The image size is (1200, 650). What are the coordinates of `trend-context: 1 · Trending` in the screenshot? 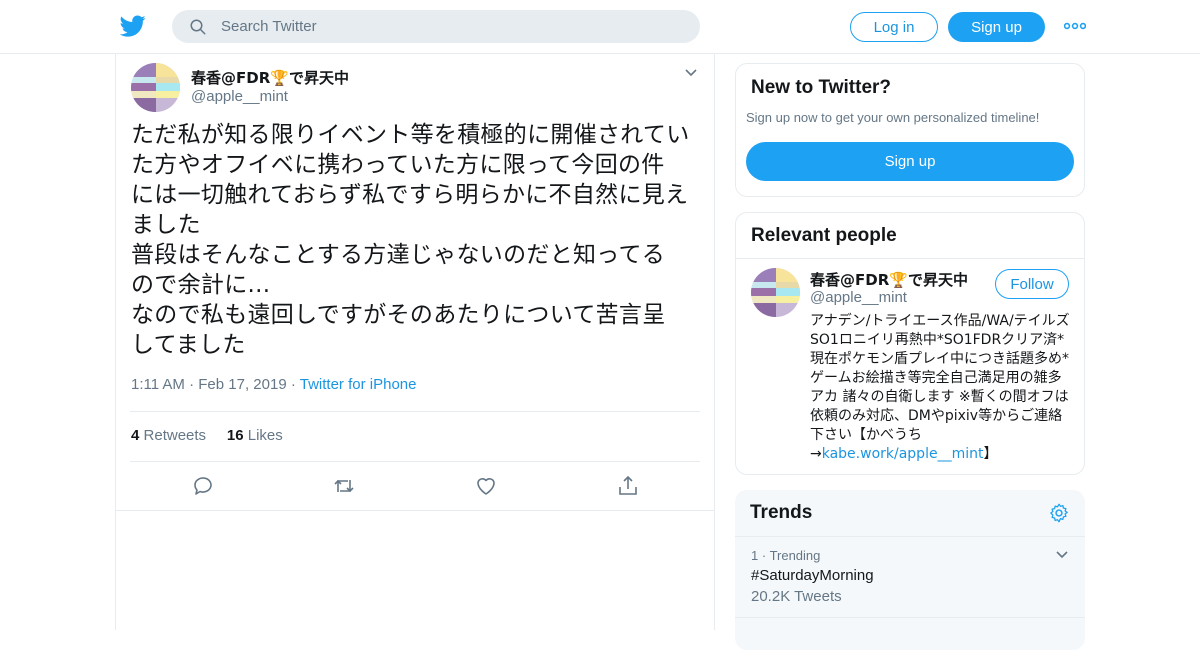 It's located at (786, 555).